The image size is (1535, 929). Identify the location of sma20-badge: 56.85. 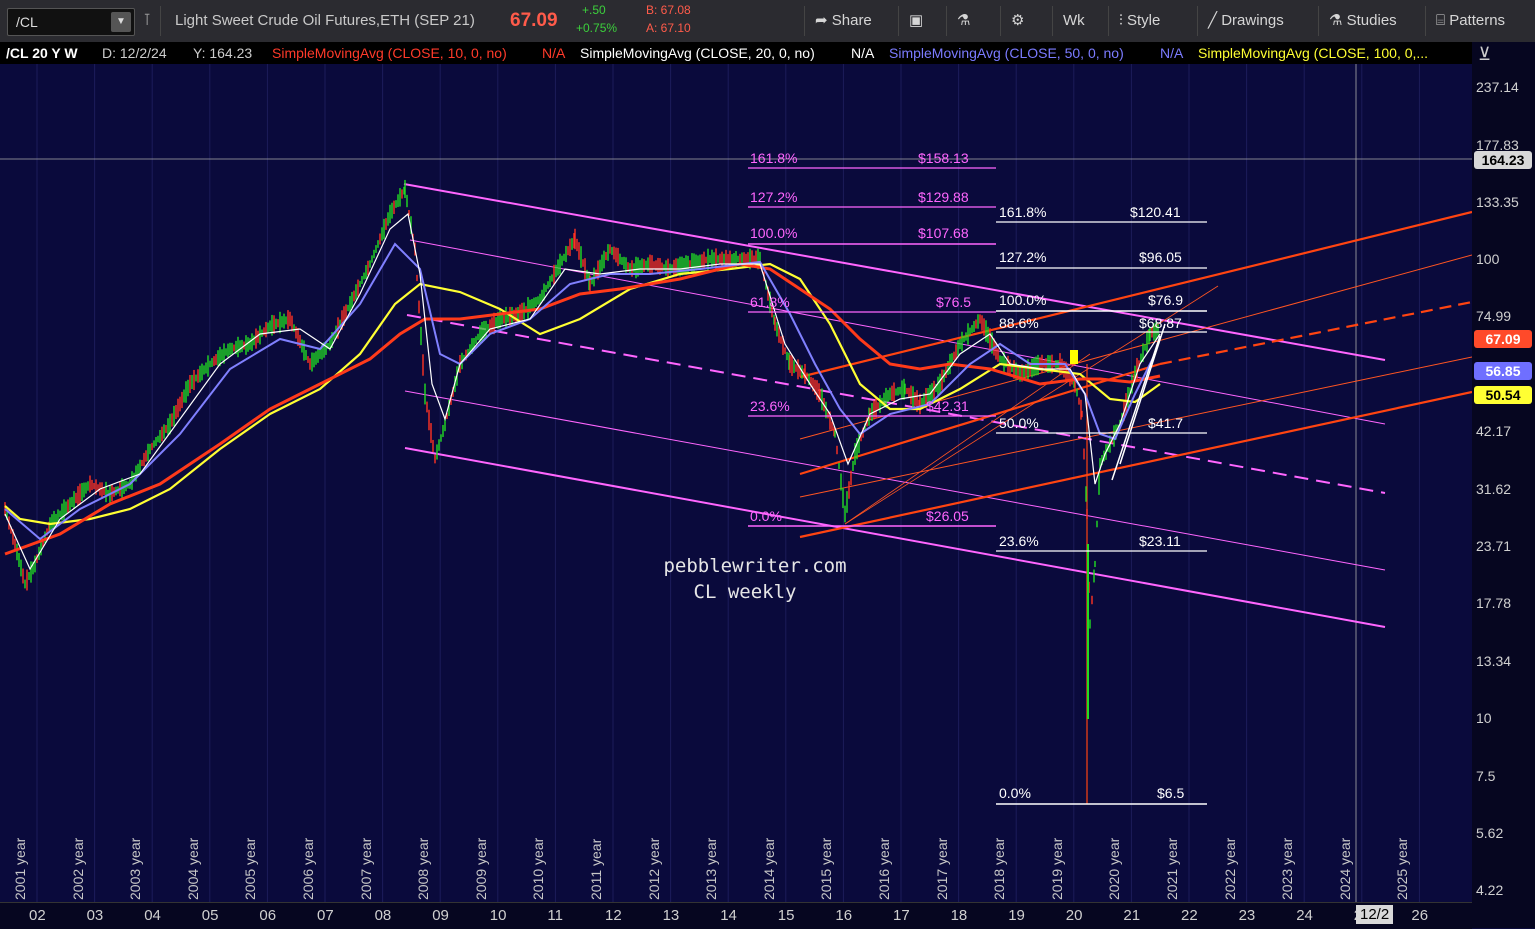
(1503, 371).